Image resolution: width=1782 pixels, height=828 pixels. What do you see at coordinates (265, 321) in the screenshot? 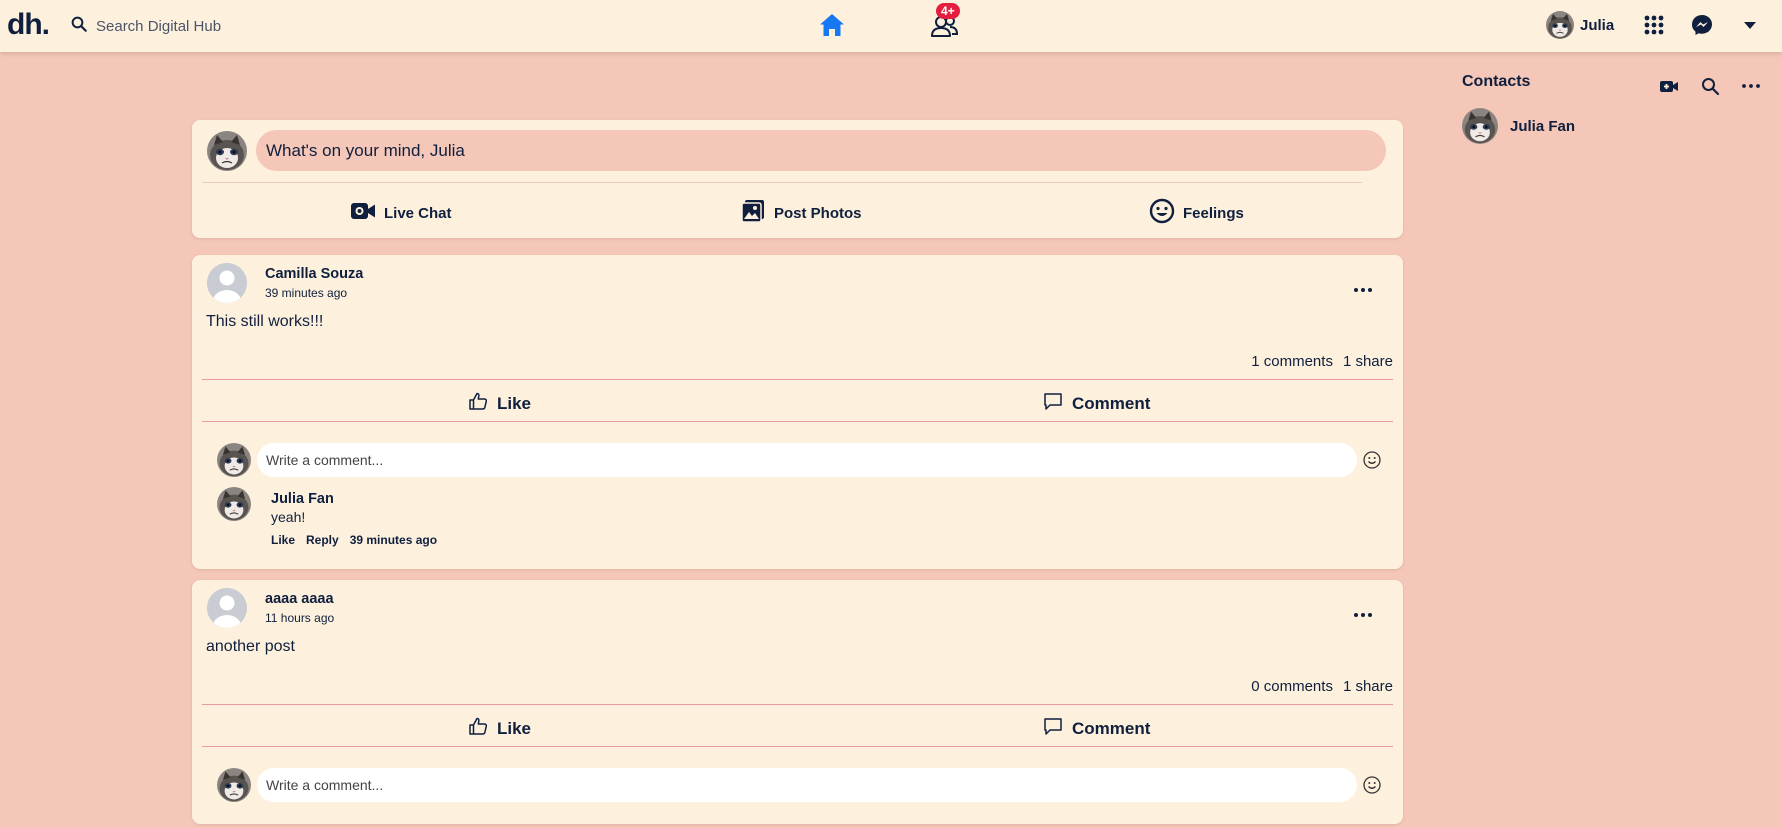
I see `post-body: This still works!!!` at bounding box center [265, 321].